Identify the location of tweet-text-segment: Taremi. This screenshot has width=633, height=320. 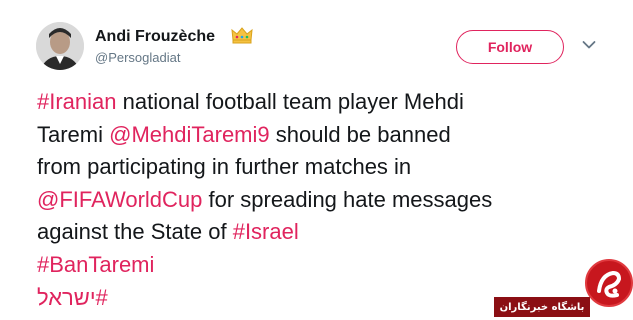
(73, 134).